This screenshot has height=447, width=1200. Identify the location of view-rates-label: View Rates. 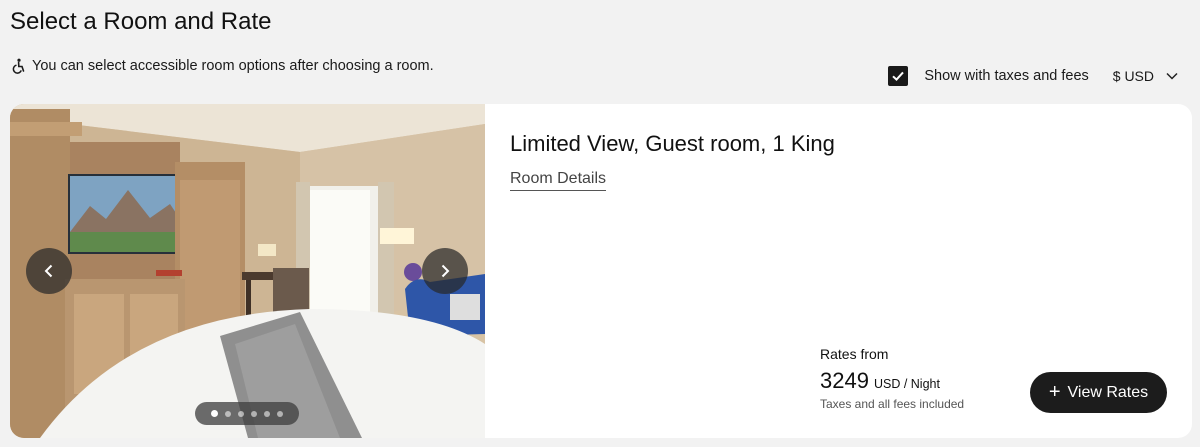
(1108, 392).